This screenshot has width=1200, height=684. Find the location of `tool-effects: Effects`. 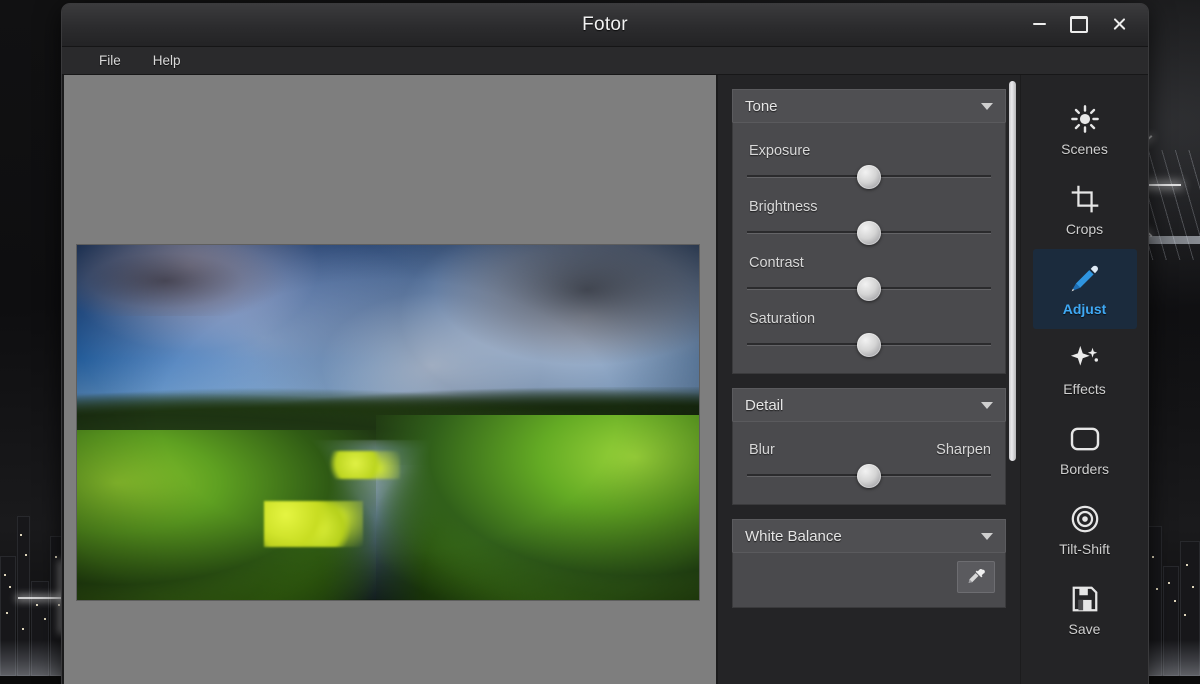

tool-effects: Effects is located at coordinates (1085, 369).